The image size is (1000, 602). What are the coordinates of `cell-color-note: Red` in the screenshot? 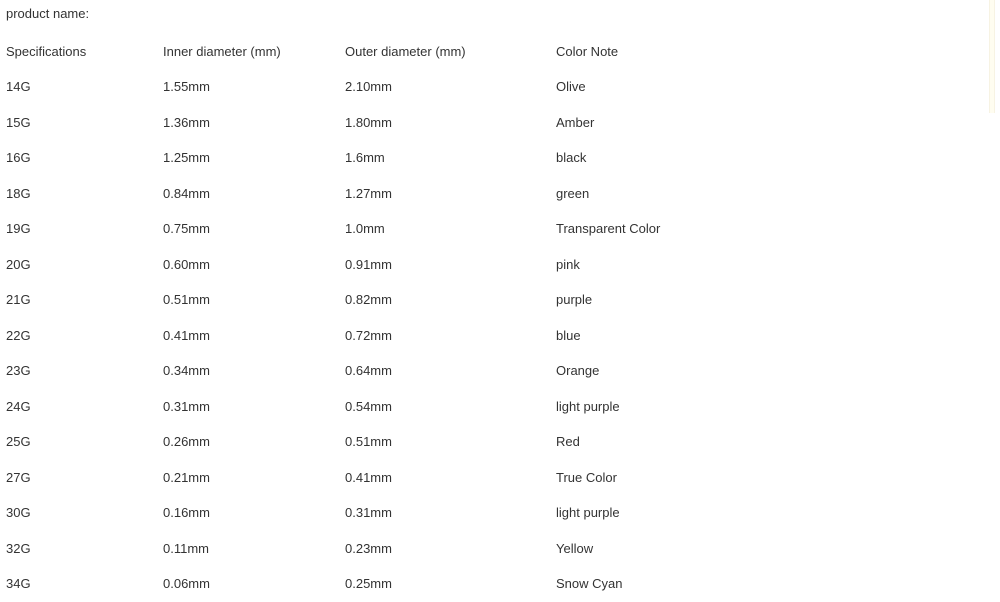 It's located at (755, 443).